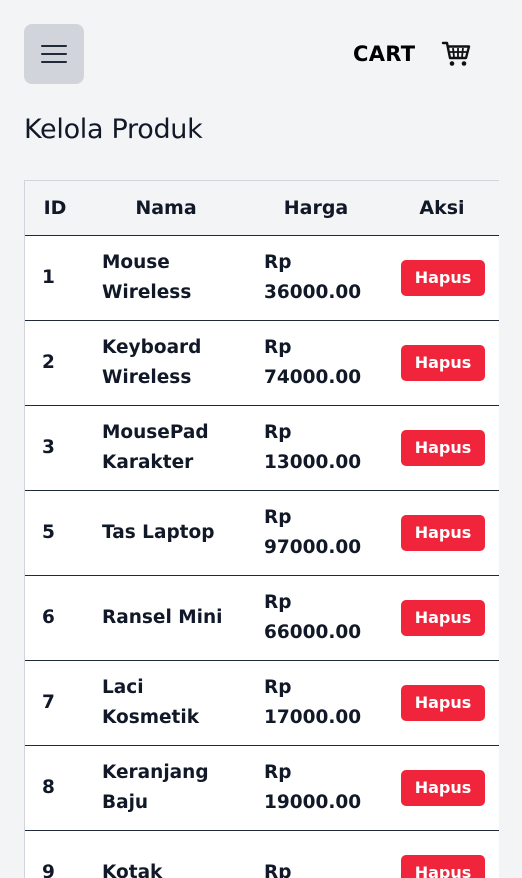 This screenshot has height=878, width=522. What do you see at coordinates (48, 870) in the screenshot?
I see `product-id: 9` at bounding box center [48, 870].